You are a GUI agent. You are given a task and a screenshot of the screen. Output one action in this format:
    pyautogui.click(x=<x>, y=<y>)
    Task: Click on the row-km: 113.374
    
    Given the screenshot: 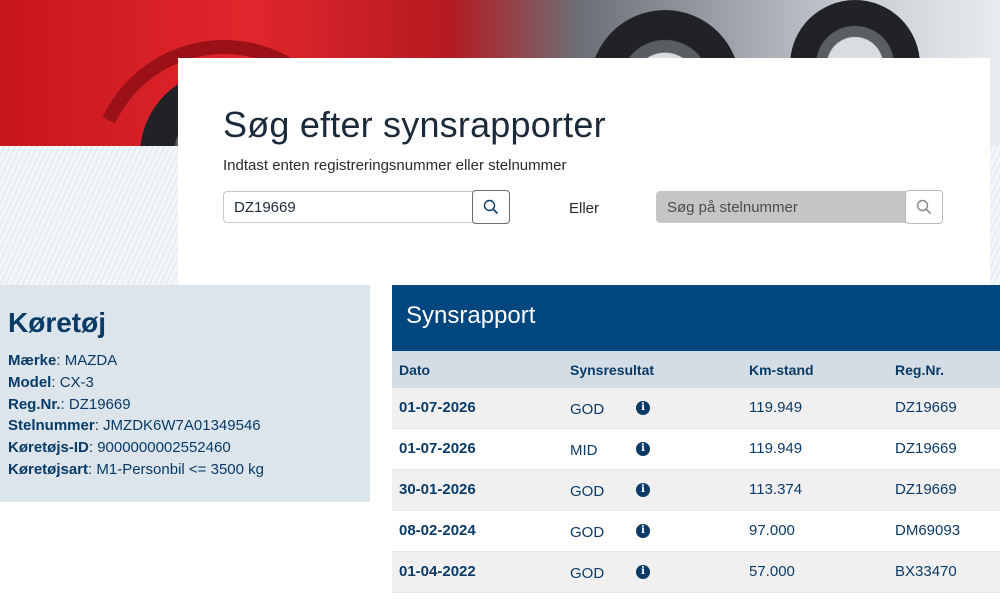 What is the action you would take?
    pyautogui.click(x=776, y=489)
    